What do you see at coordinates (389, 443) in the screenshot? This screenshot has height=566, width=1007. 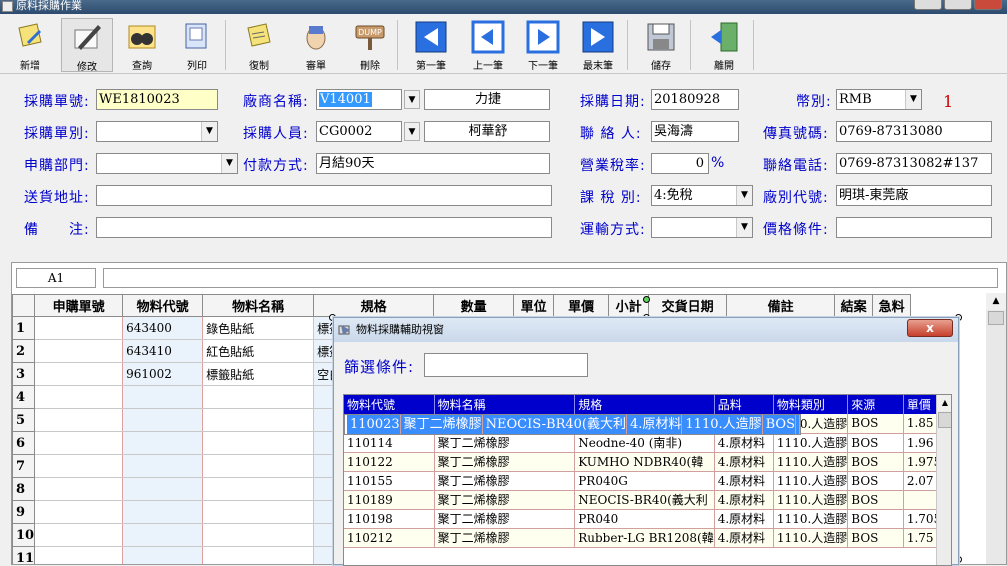 I see `list-cell: 110114` at bounding box center [389, 443].